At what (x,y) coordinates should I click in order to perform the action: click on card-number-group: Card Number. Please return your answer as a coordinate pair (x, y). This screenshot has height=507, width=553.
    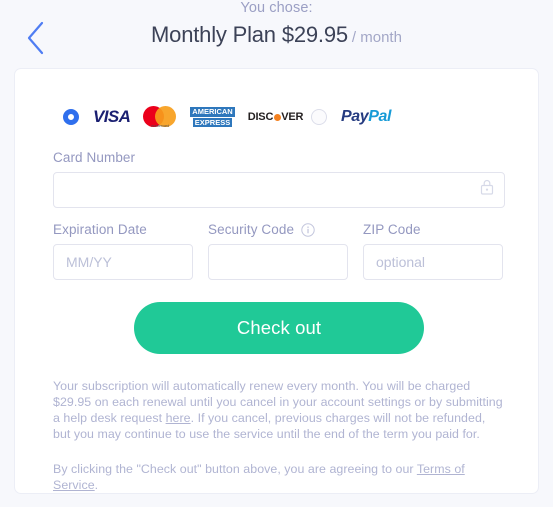
    Looking at the image, I should click on (279, 179).